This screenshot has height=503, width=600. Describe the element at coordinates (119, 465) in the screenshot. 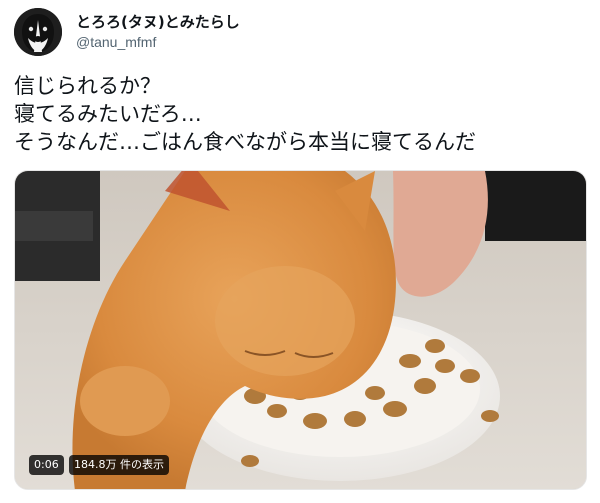

I see `view-count-badge: 184.8万 件の表示` at that location.